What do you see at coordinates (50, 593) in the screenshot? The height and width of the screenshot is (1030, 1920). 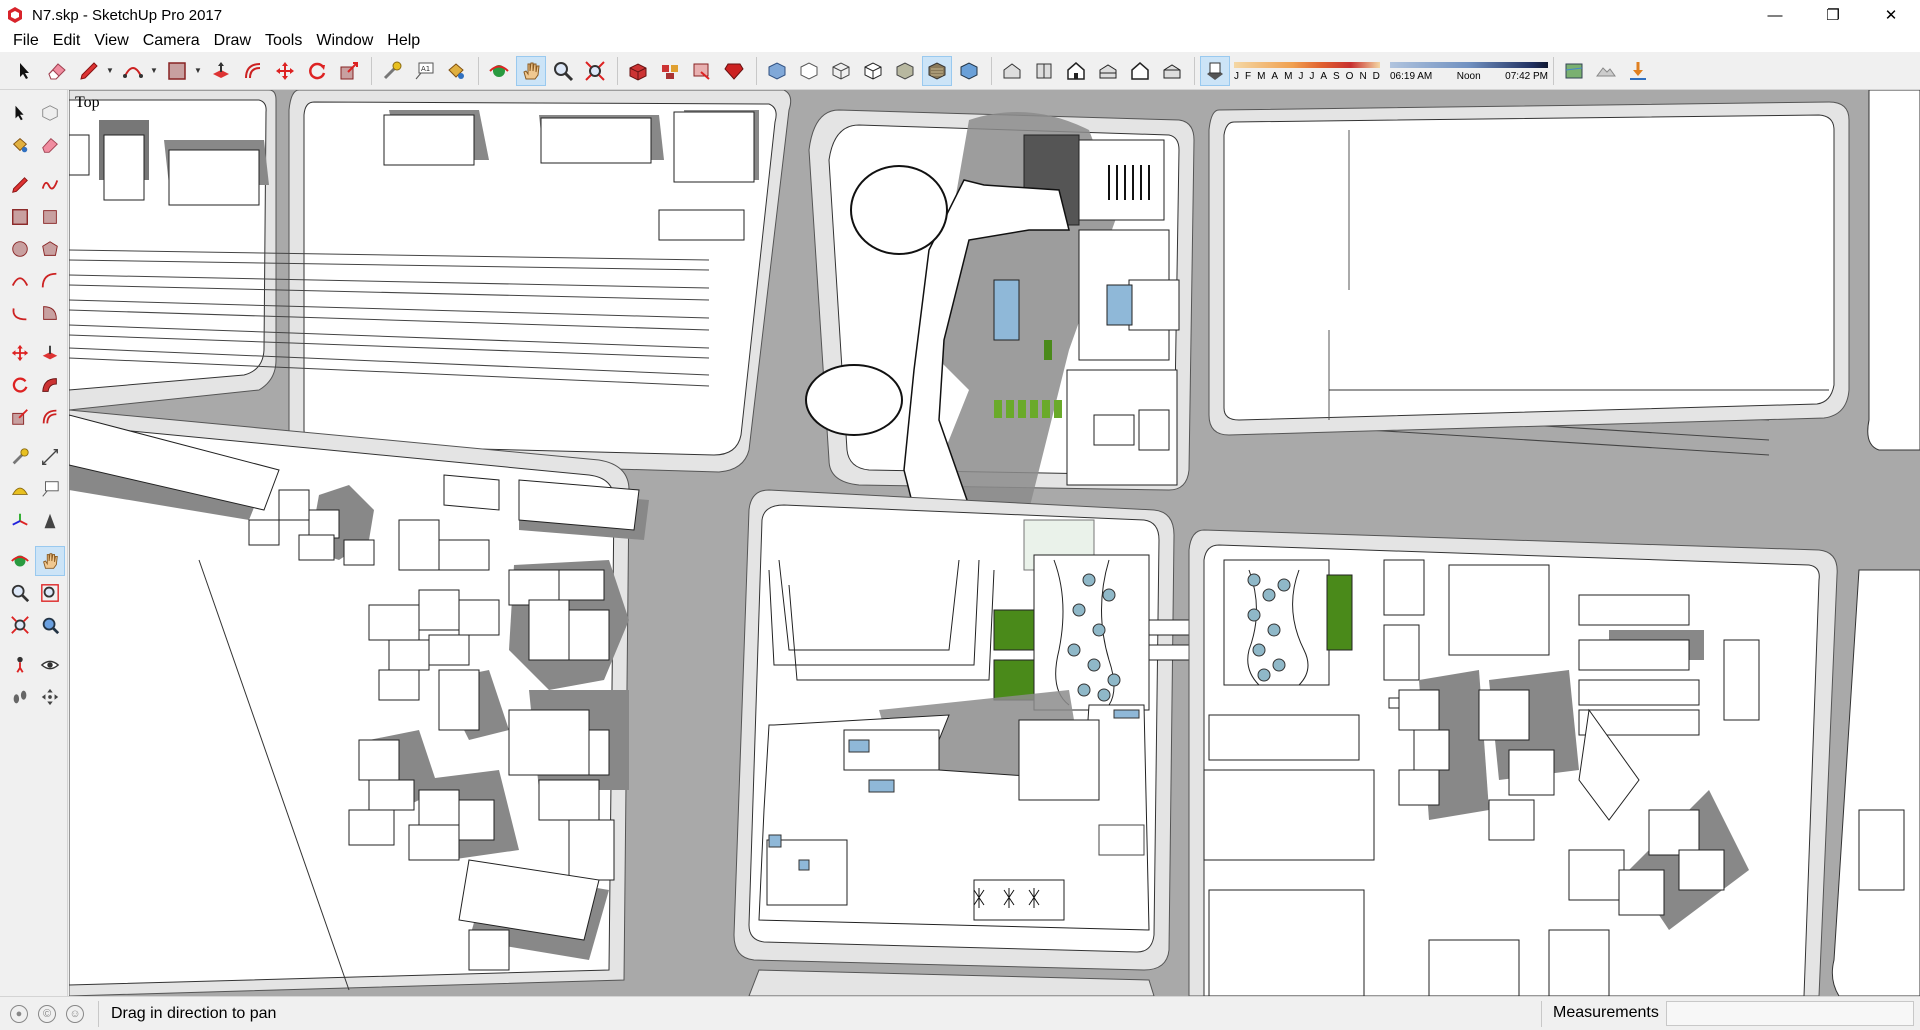 I see `zoom-window-tool` at bounding box center [50, 593].